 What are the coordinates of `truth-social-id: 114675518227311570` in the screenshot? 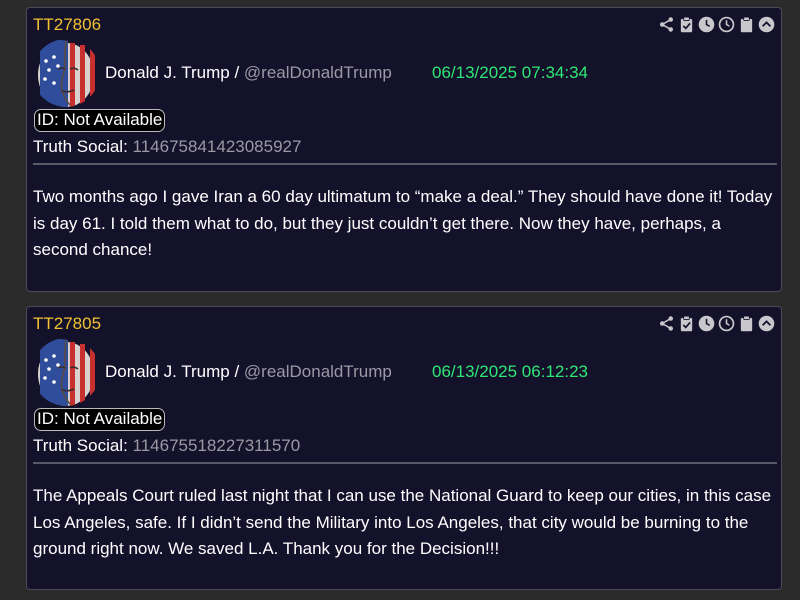 It's located at (217, 445).